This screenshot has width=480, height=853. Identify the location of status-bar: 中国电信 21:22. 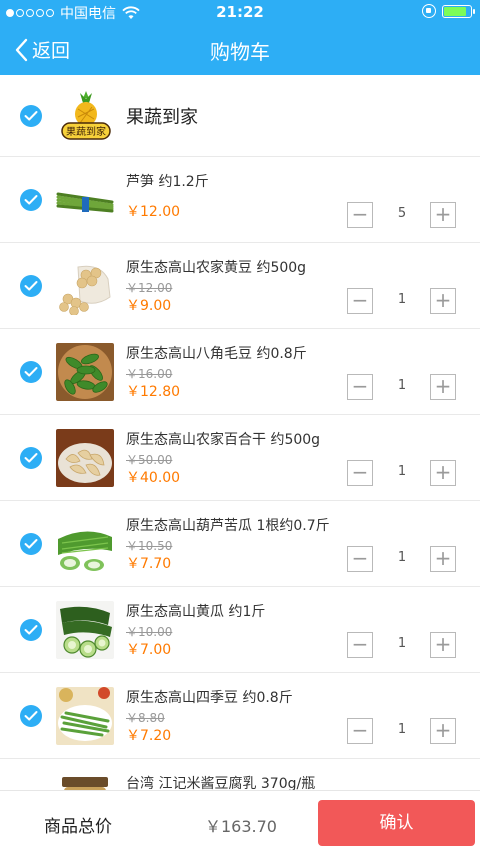
(240, 12).